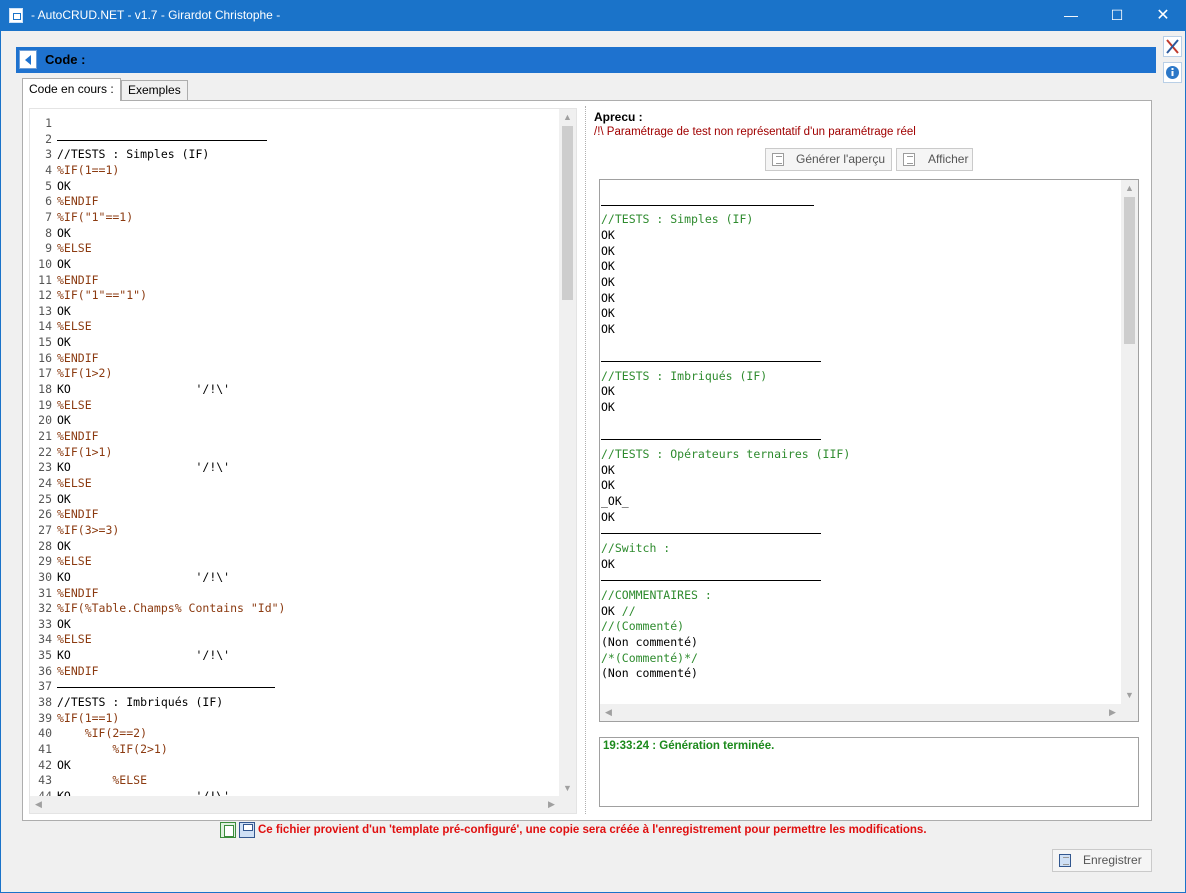 This screenshot has width=1186, height=893. I want to click on code-line: 4 %IF(1==1), so click(295, 171).